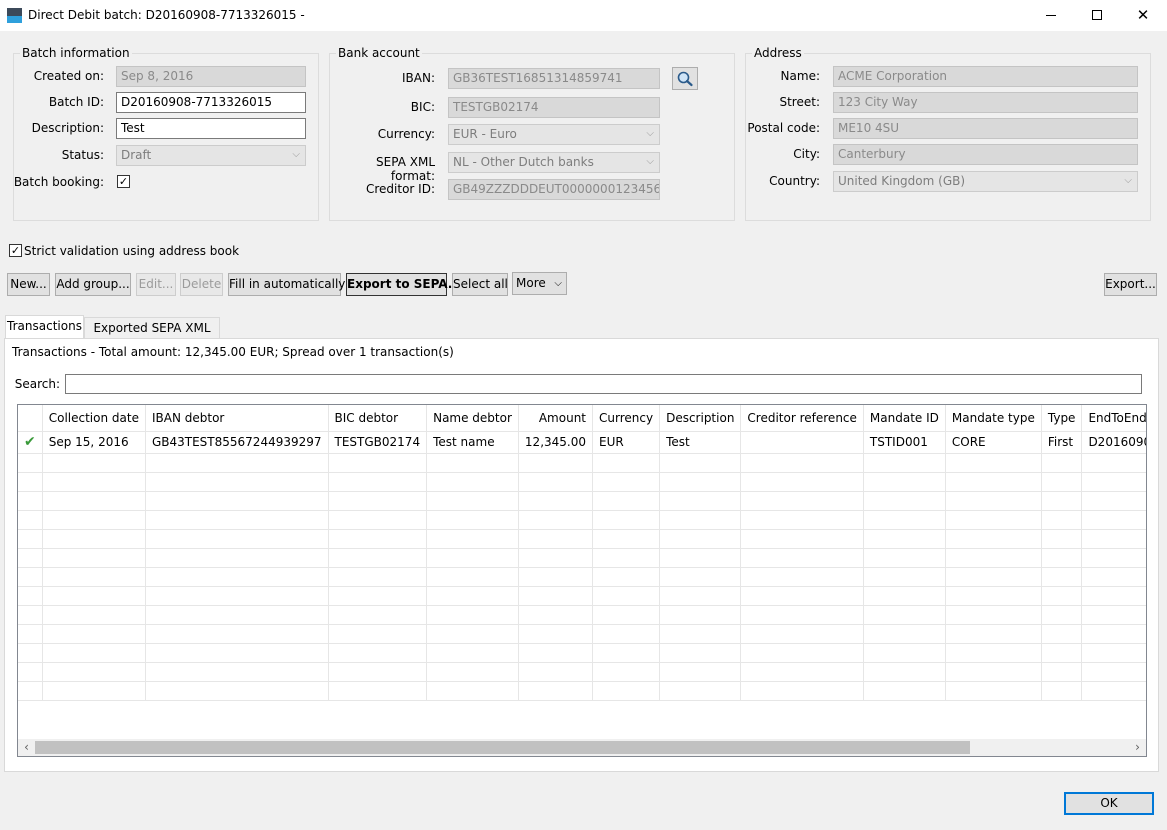 The image size is (1167, 830). Describe the element at coordinates (378, 418) in the screenshot. I see `column-header: BIC debtor` at that location.